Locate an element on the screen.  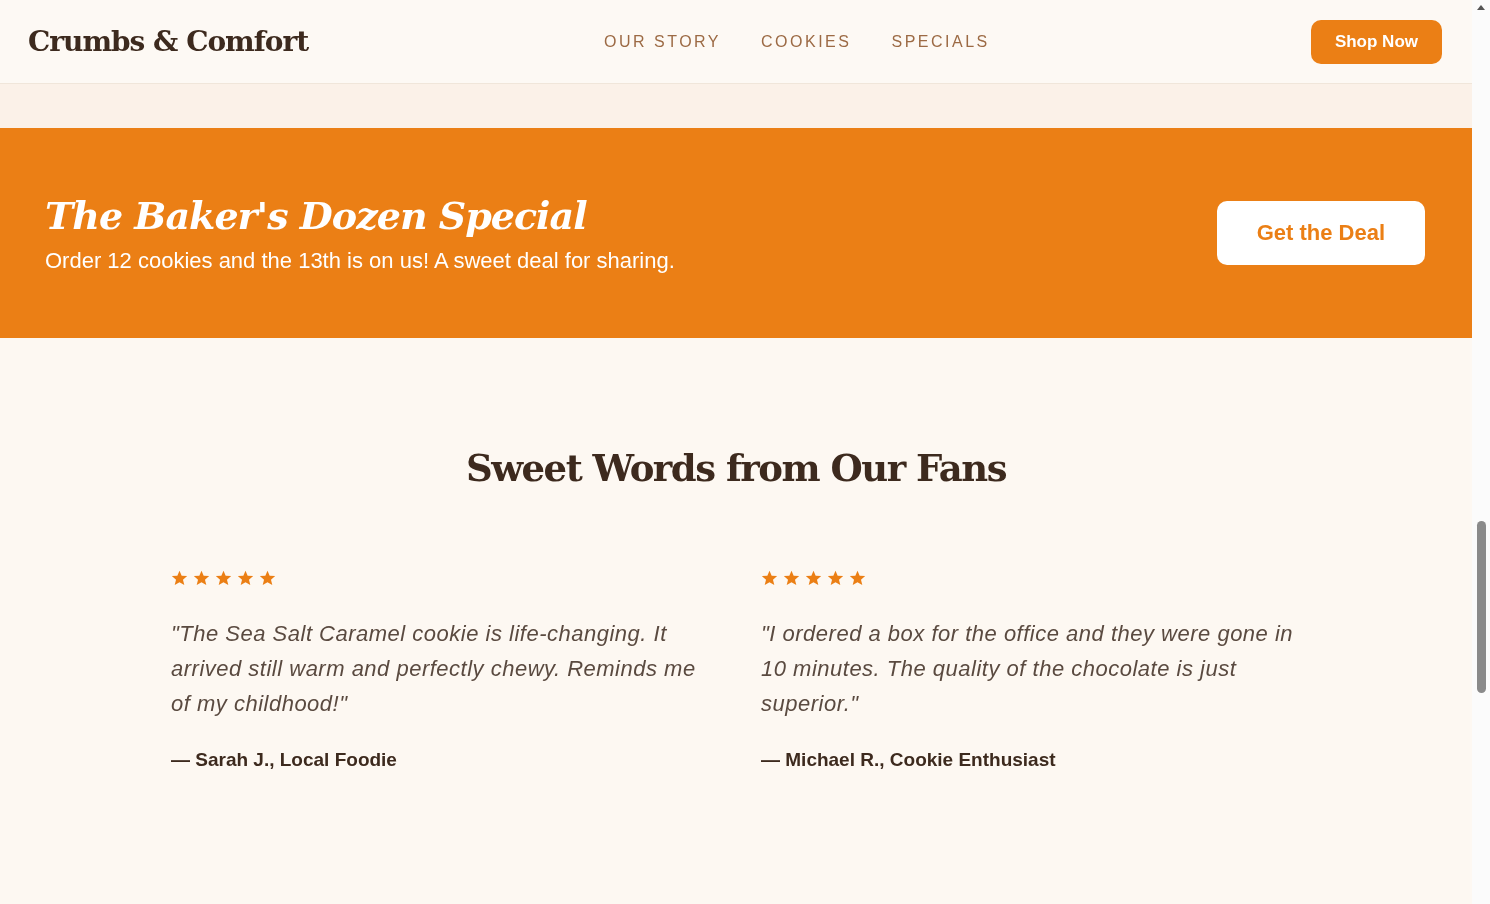
nav-link: SPECIALS is located at coordinates (940, 41).